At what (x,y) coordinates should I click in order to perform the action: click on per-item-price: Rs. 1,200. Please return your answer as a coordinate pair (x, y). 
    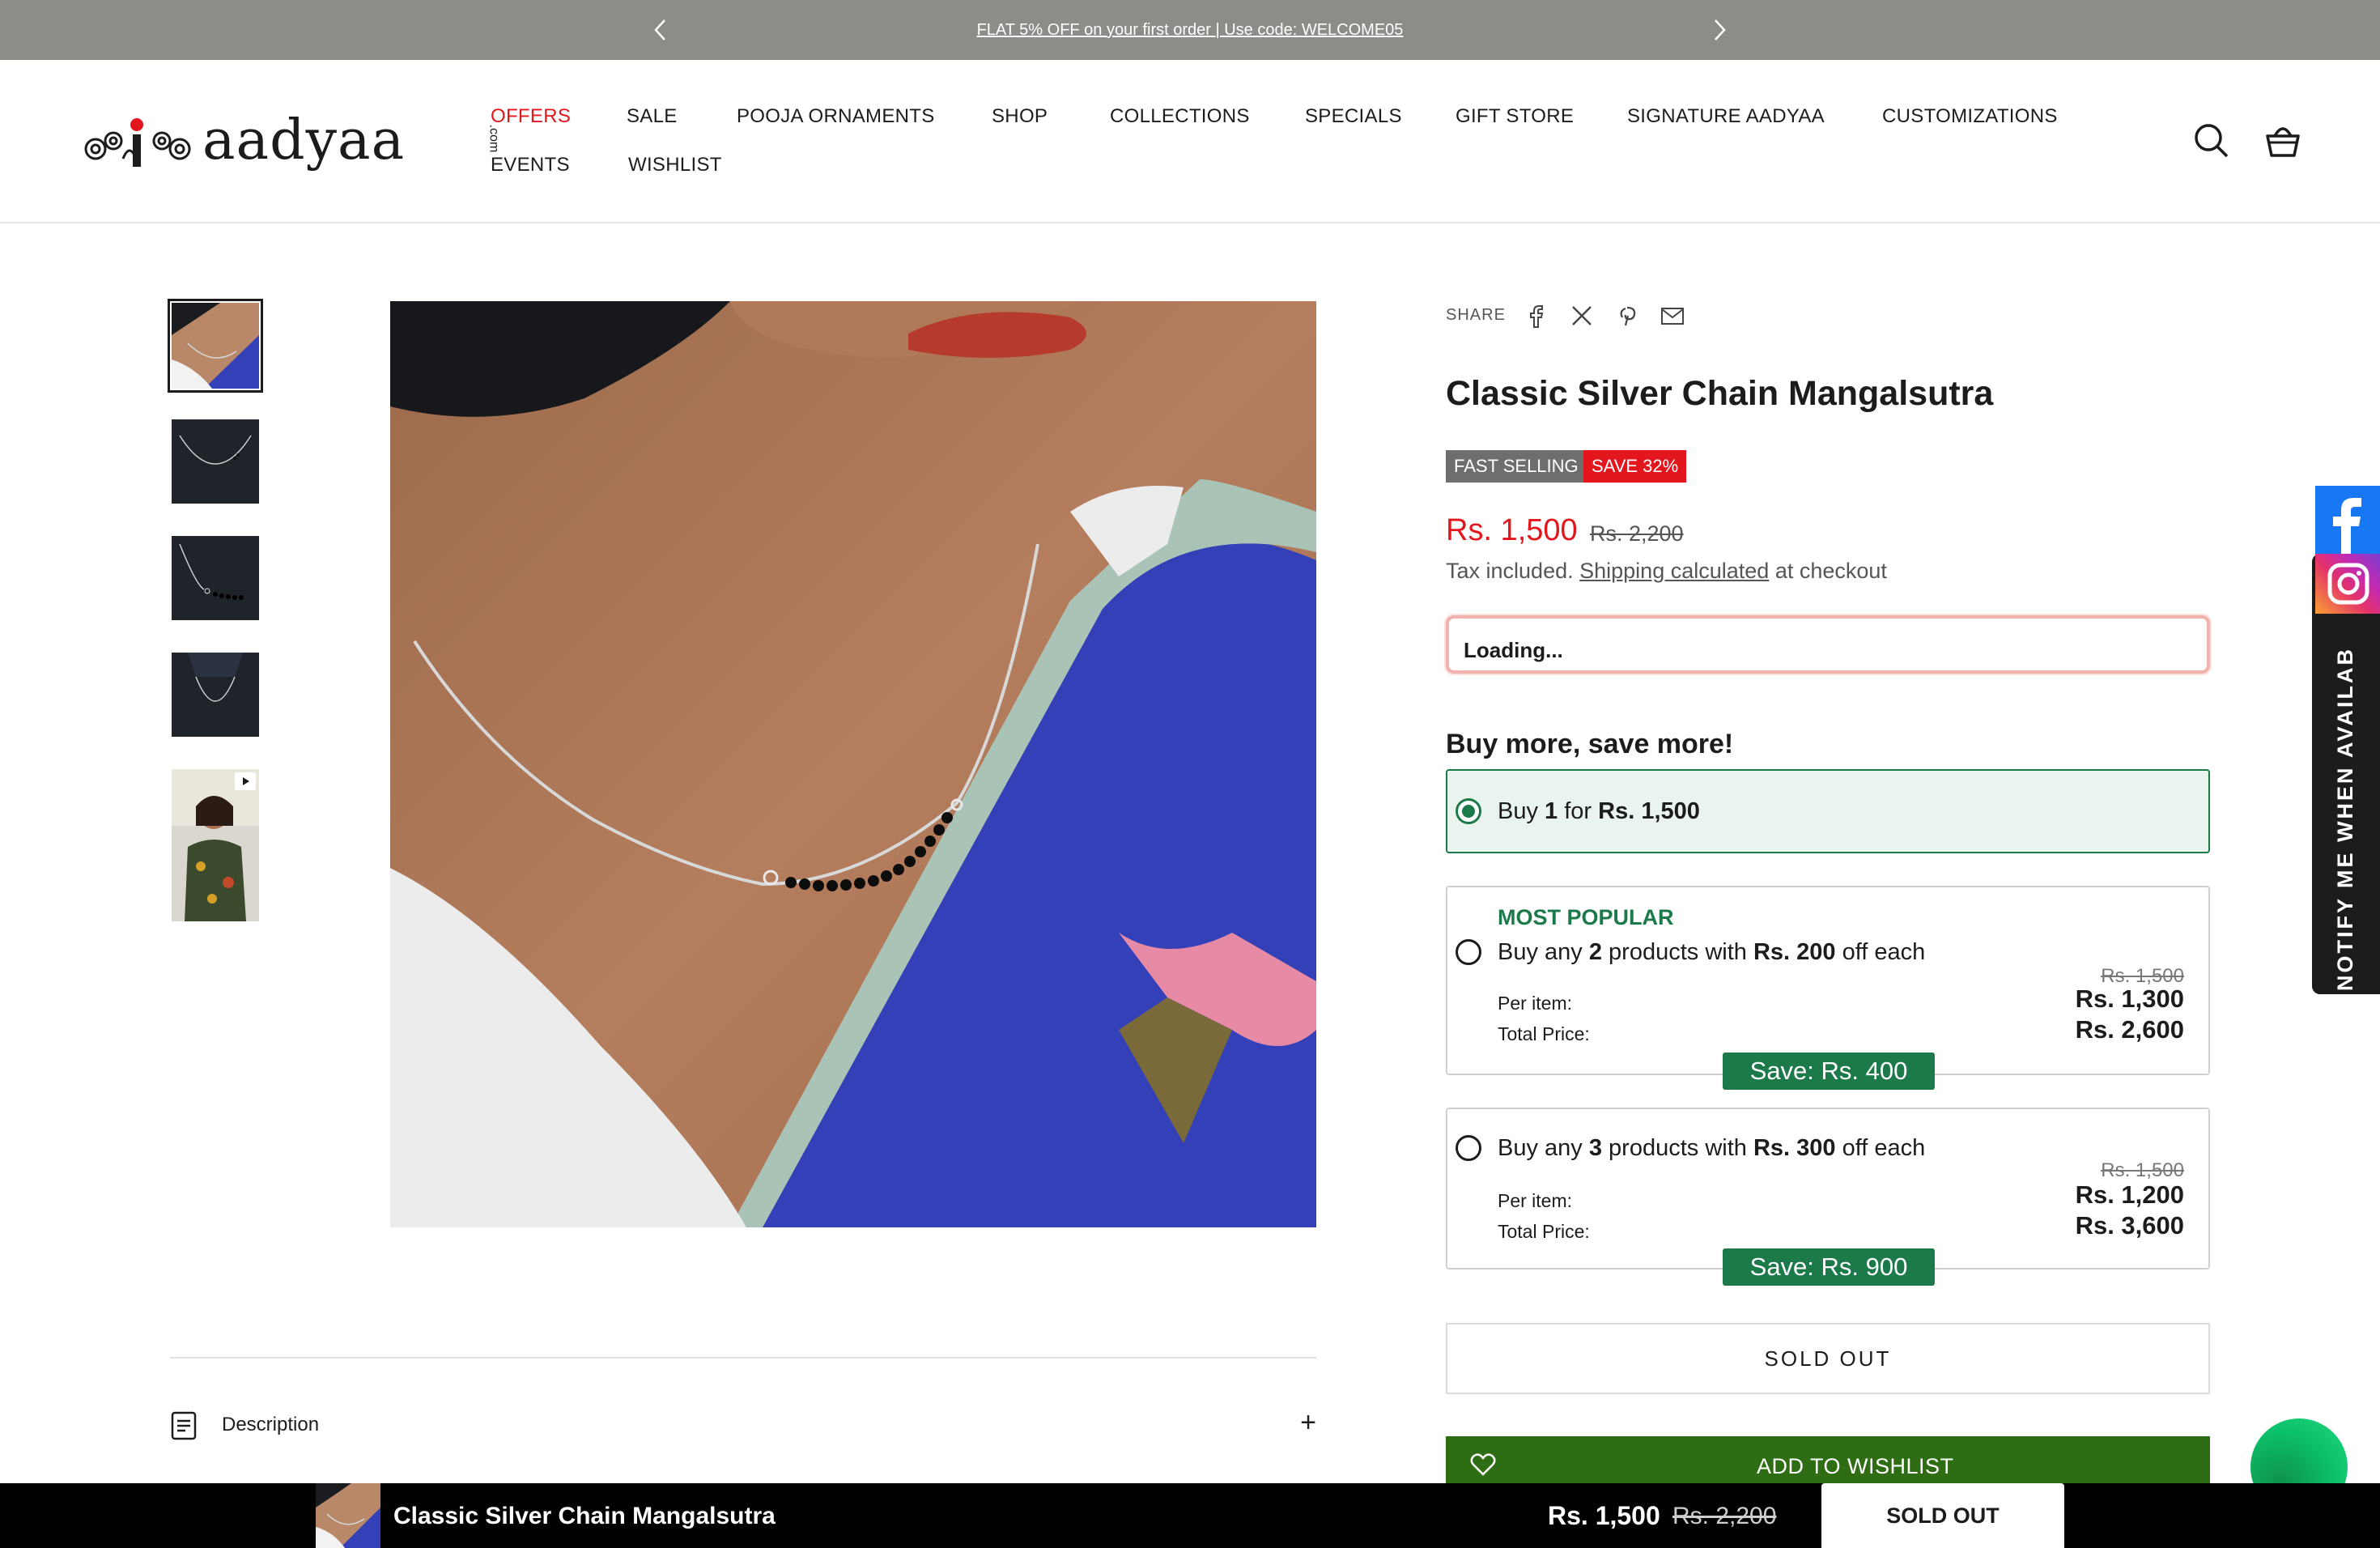
    Looking at the image, I should click on (2129, 1195).